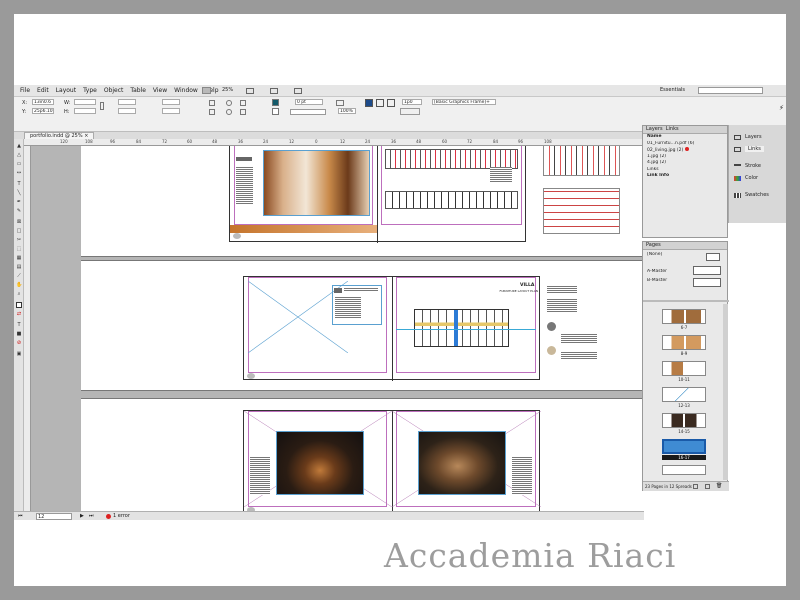  What do you see at coordinates (19, 294) in the screenshot?
I see `zoom-tool-icon: ⌕` at bounding box center [19, 294].